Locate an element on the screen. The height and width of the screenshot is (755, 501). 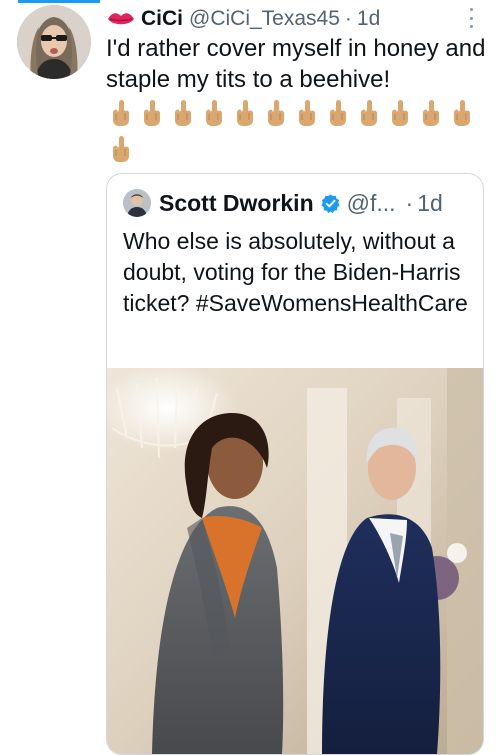
avatar is located at coordinates (54, 42).